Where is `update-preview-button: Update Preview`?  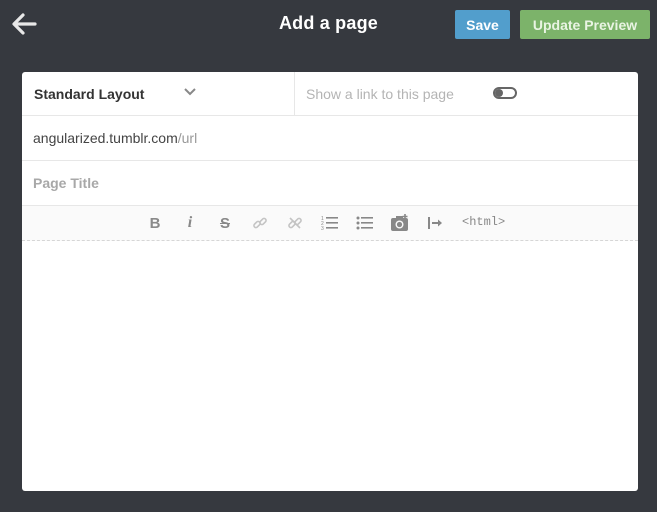
update-preview-button: Update Preview is located at coordinates (585, 24).